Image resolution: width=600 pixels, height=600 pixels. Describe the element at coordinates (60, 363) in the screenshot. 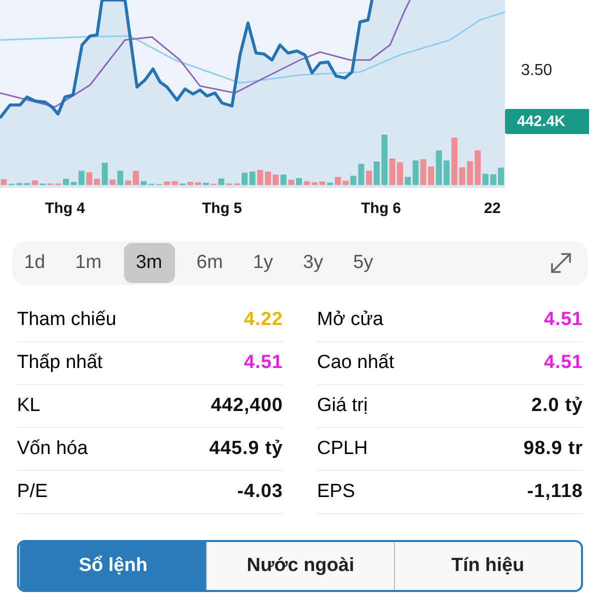

I see `stat-label: Thấp nhất` at that location.